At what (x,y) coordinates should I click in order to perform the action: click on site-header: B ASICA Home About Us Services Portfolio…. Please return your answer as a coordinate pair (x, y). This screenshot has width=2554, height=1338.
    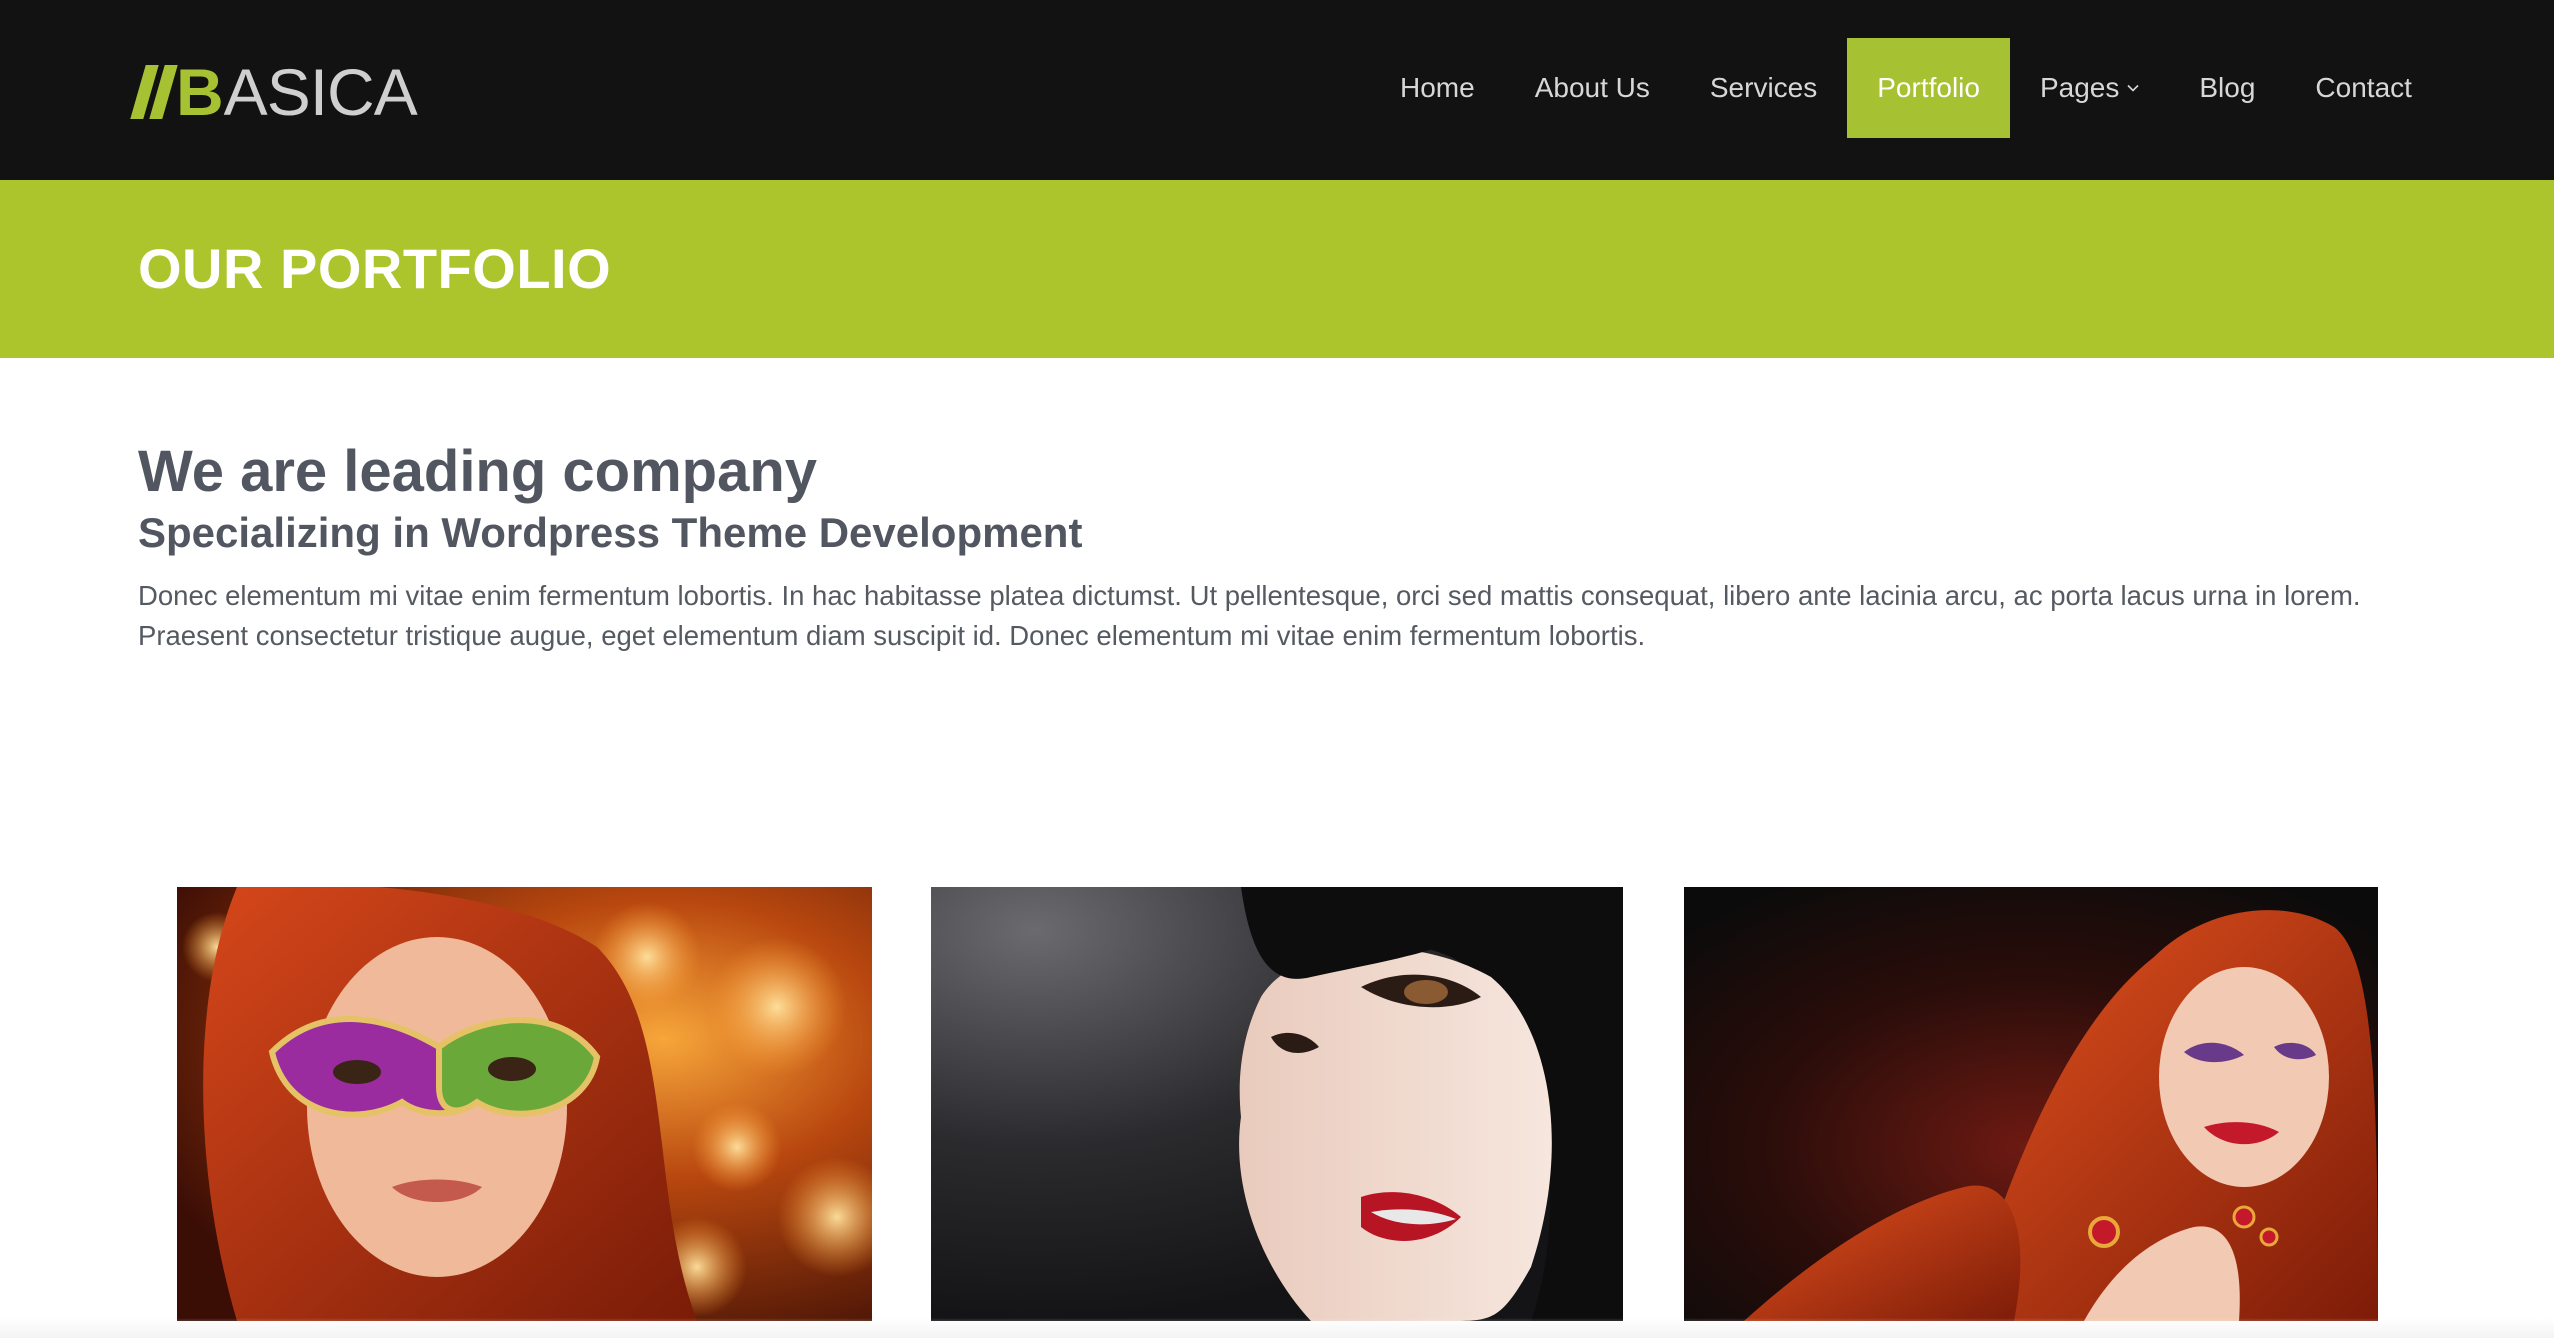
    Looking at the image, I should click on (1277, 90).